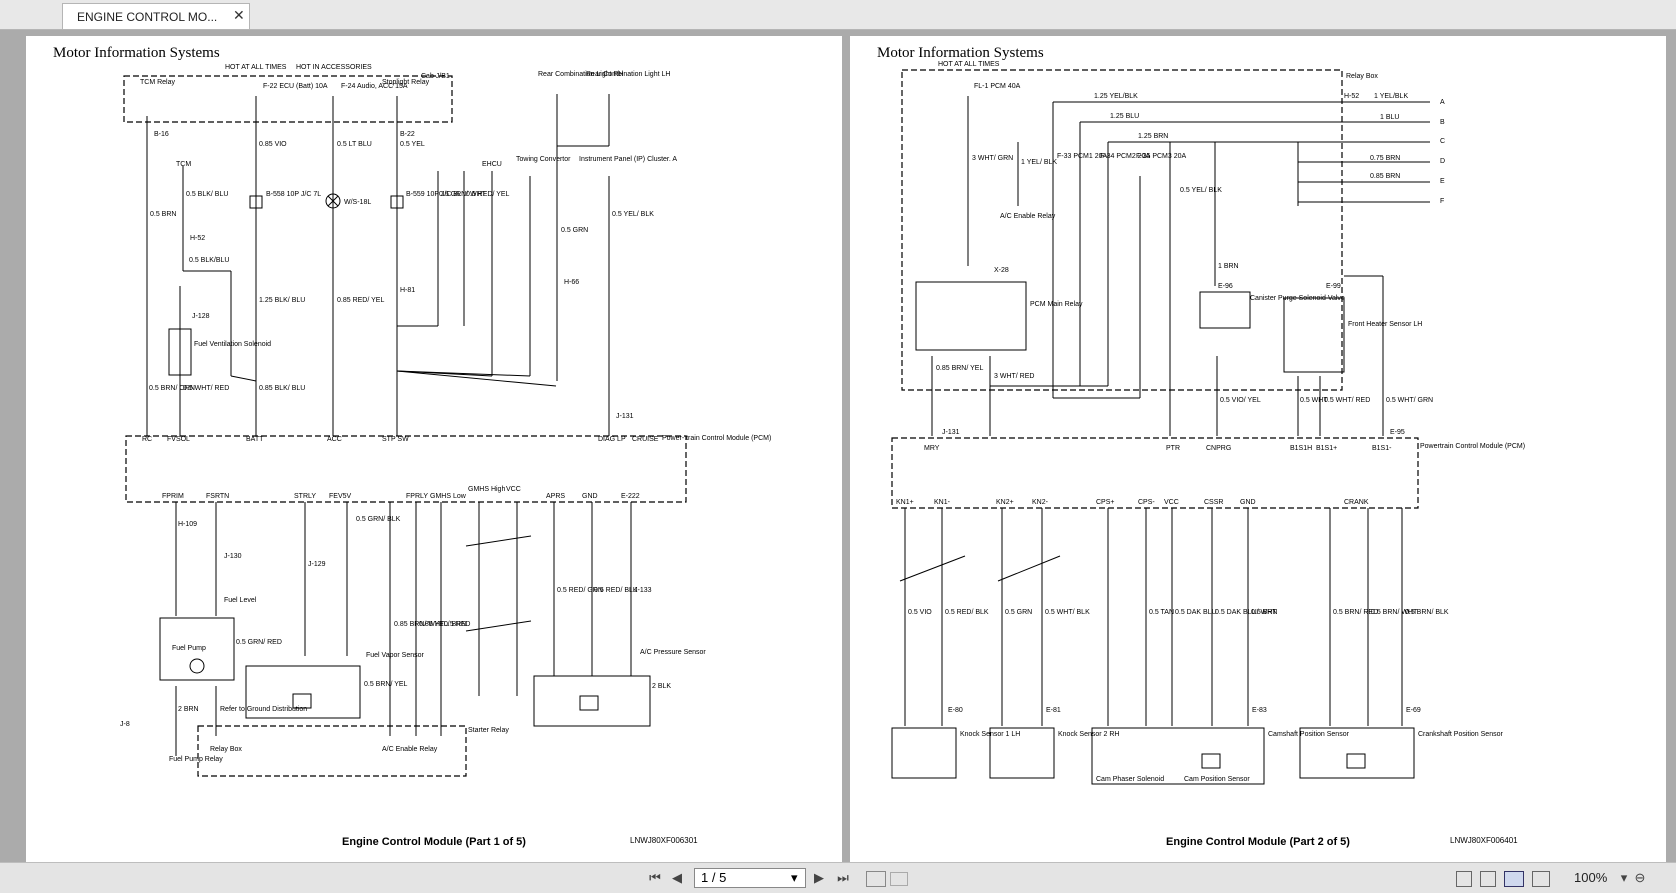 The width and height of the screenshot is (1676, 893). Describe the element at coordinates (1488, 879) in the screenshot. I see `continuous-page-icon` at that location.